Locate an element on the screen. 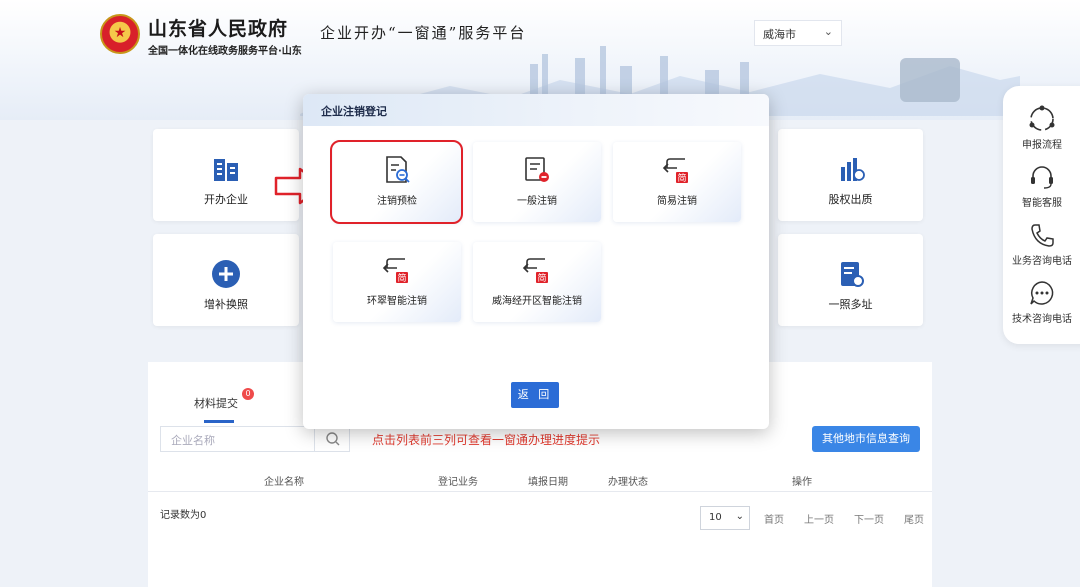  precheck-highlight-box is located at coordinates (396, 182).